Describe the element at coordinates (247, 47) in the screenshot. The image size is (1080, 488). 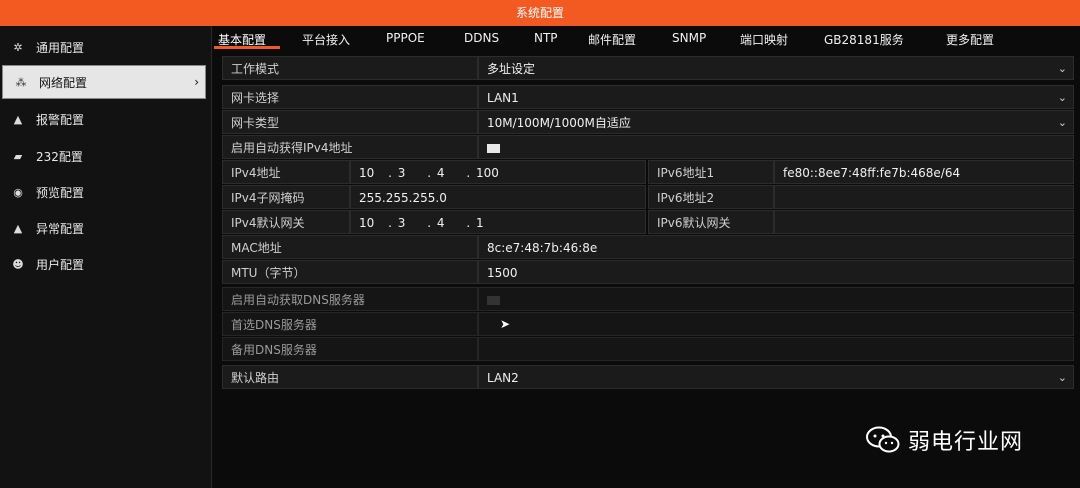
I see `active-tab-indicator` at that location.